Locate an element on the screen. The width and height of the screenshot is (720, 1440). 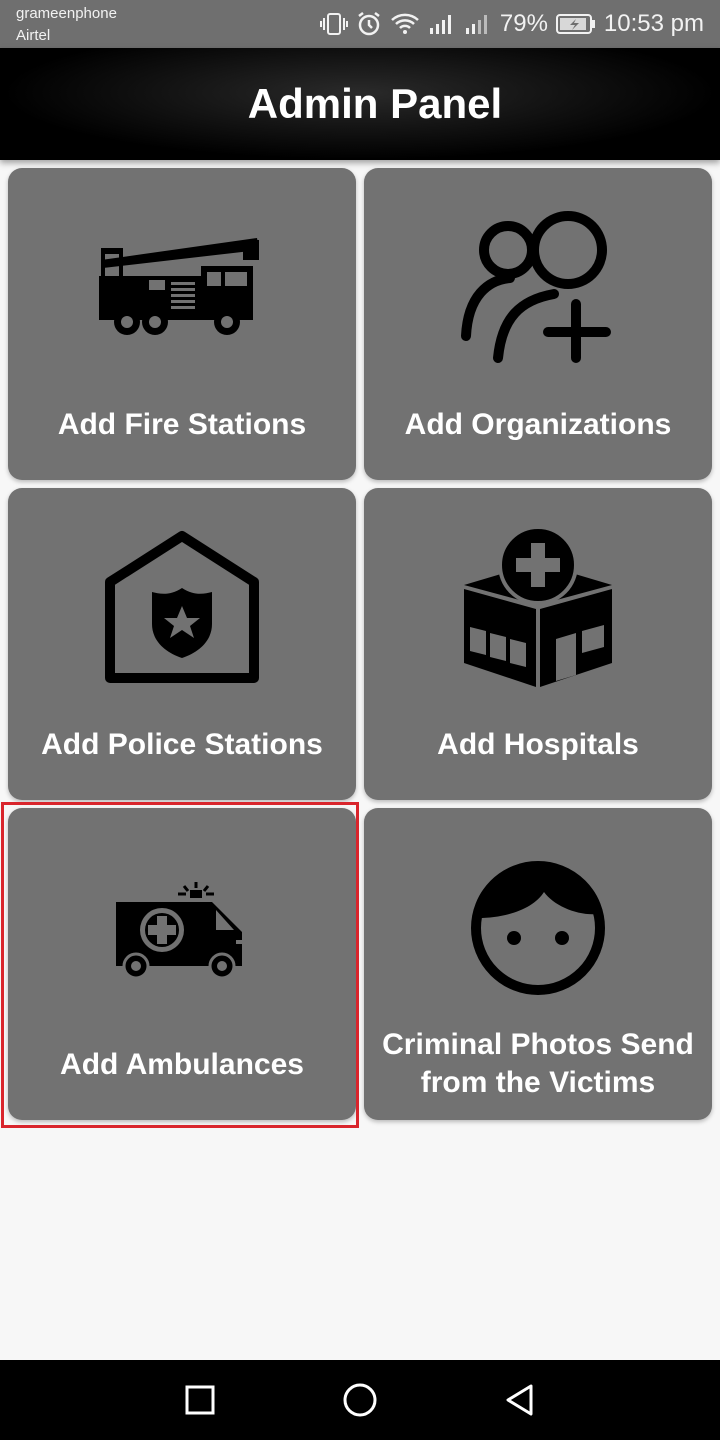
wifi-icon is located at coordinates (405, 24).